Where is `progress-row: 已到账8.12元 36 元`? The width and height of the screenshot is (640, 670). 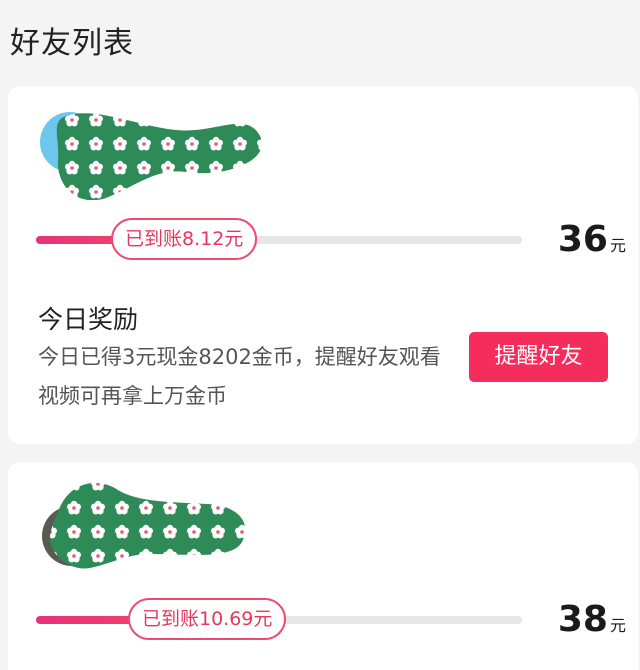 progress-row: 已到账8.12元 36 元 is located at coordinates (331, 240).